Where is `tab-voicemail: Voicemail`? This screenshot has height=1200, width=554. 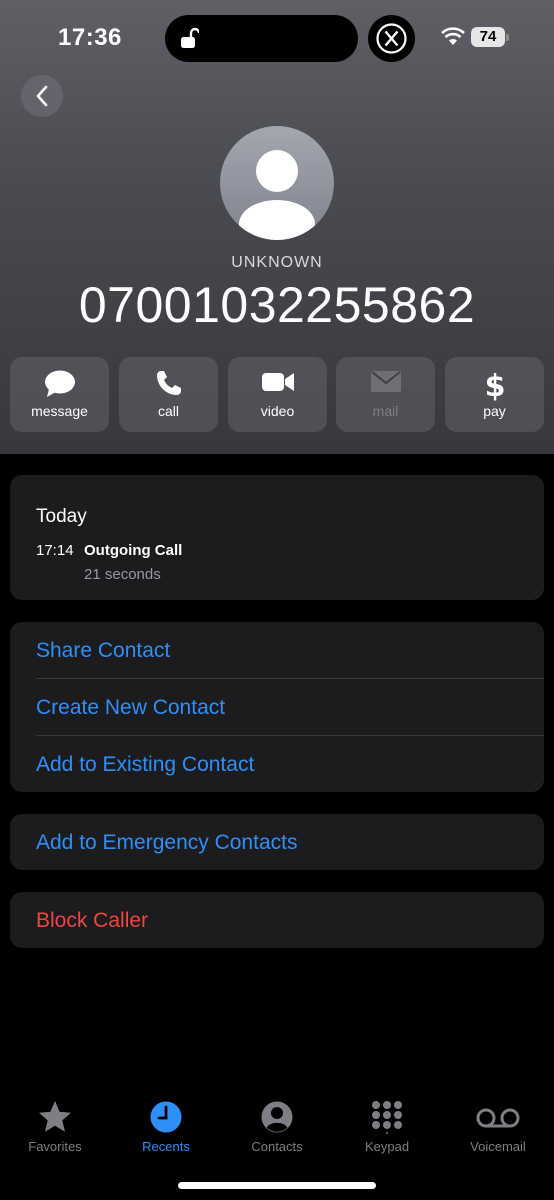 tab-voicemail: Voicemail is located at coordinates (498, 1128).